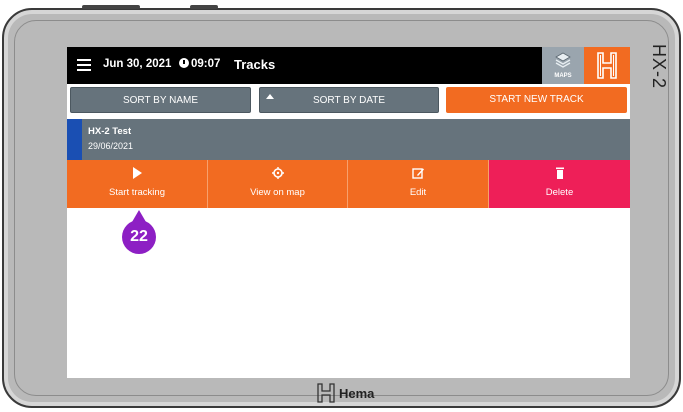 The height and width of the screenshot is (412, 683). What do you see at coordinates (563, 76) in the screenshot?
I see `maps-label: MAPS` at bounding box center [563, 76].